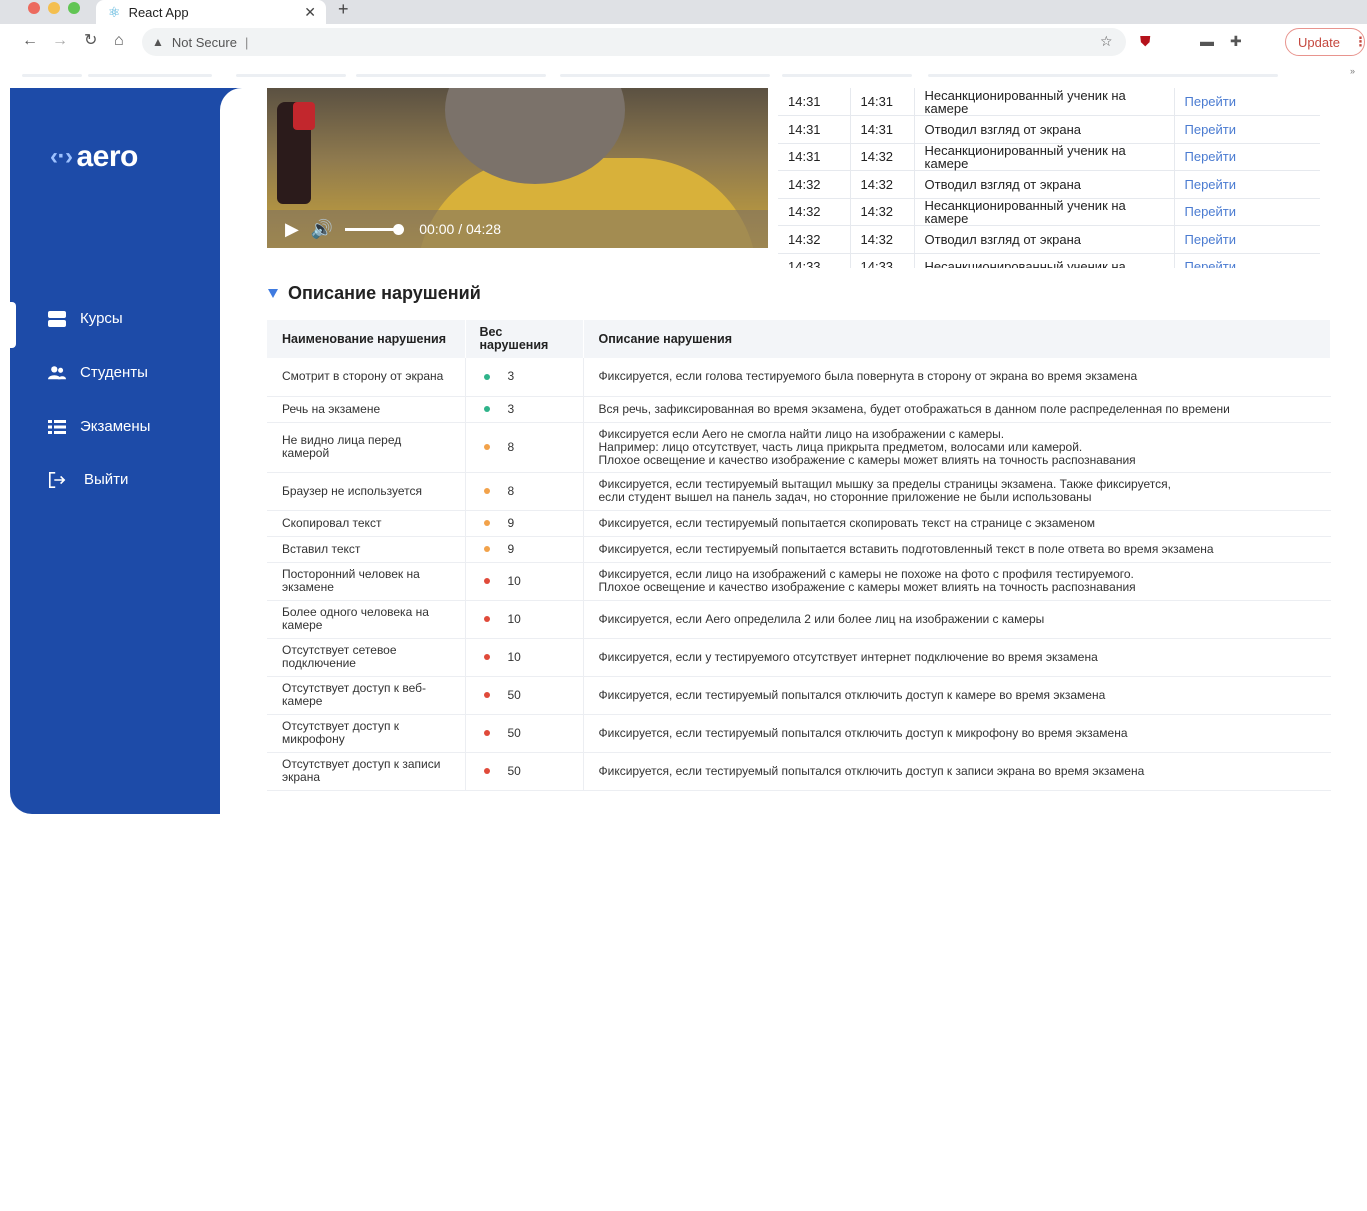  Describe the element at coordinates (1236, 41) in the screenshot. I see `extensions-puzzle-icon: ✚` at that location.